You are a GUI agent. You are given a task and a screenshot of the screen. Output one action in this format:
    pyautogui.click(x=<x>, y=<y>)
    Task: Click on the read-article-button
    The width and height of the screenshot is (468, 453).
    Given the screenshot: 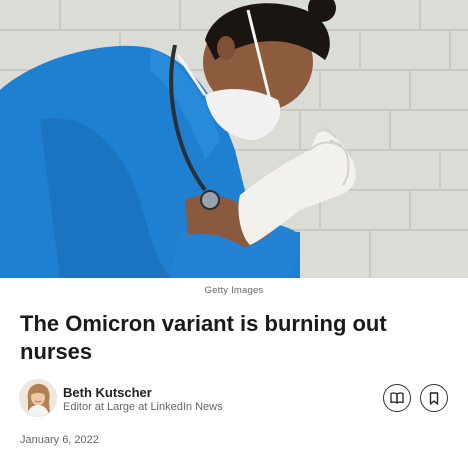 What is the action you would take?
    pyautogui.click(x=397, y=398)
    